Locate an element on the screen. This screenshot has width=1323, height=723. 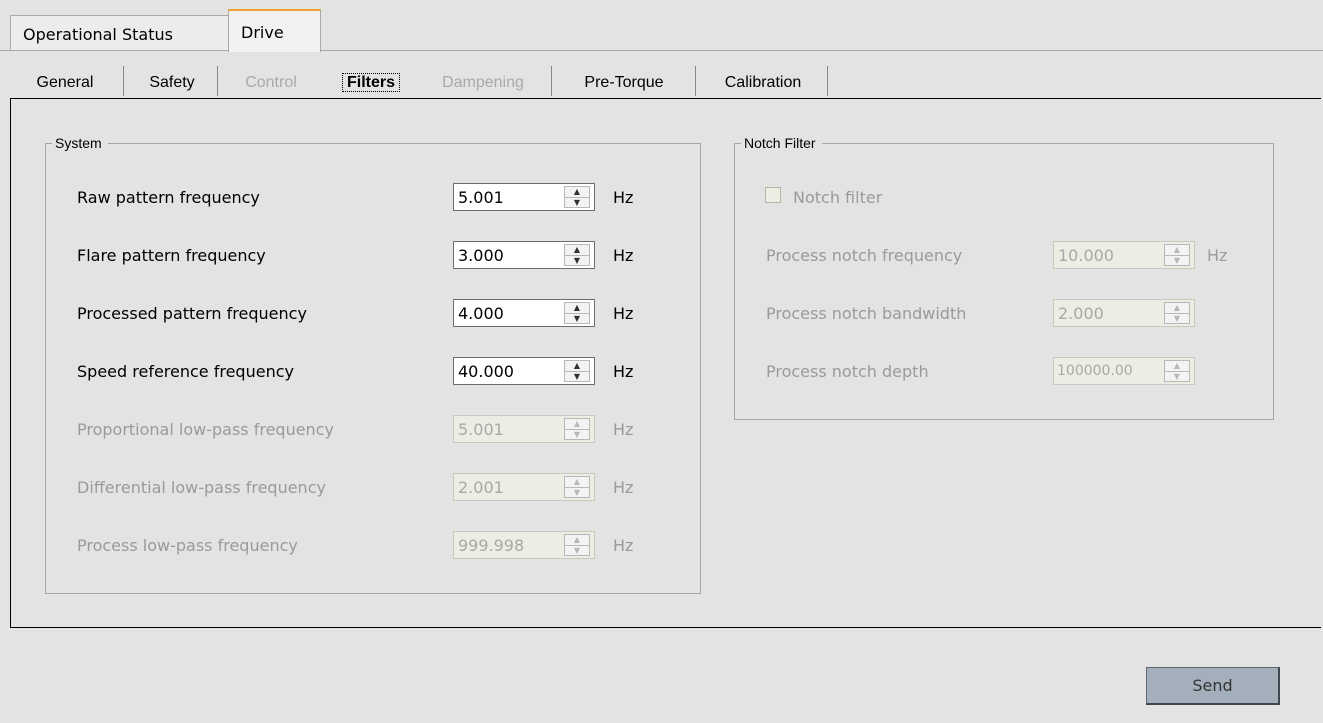
speed-reference-frequency-input is located at coordinates (506, 371).